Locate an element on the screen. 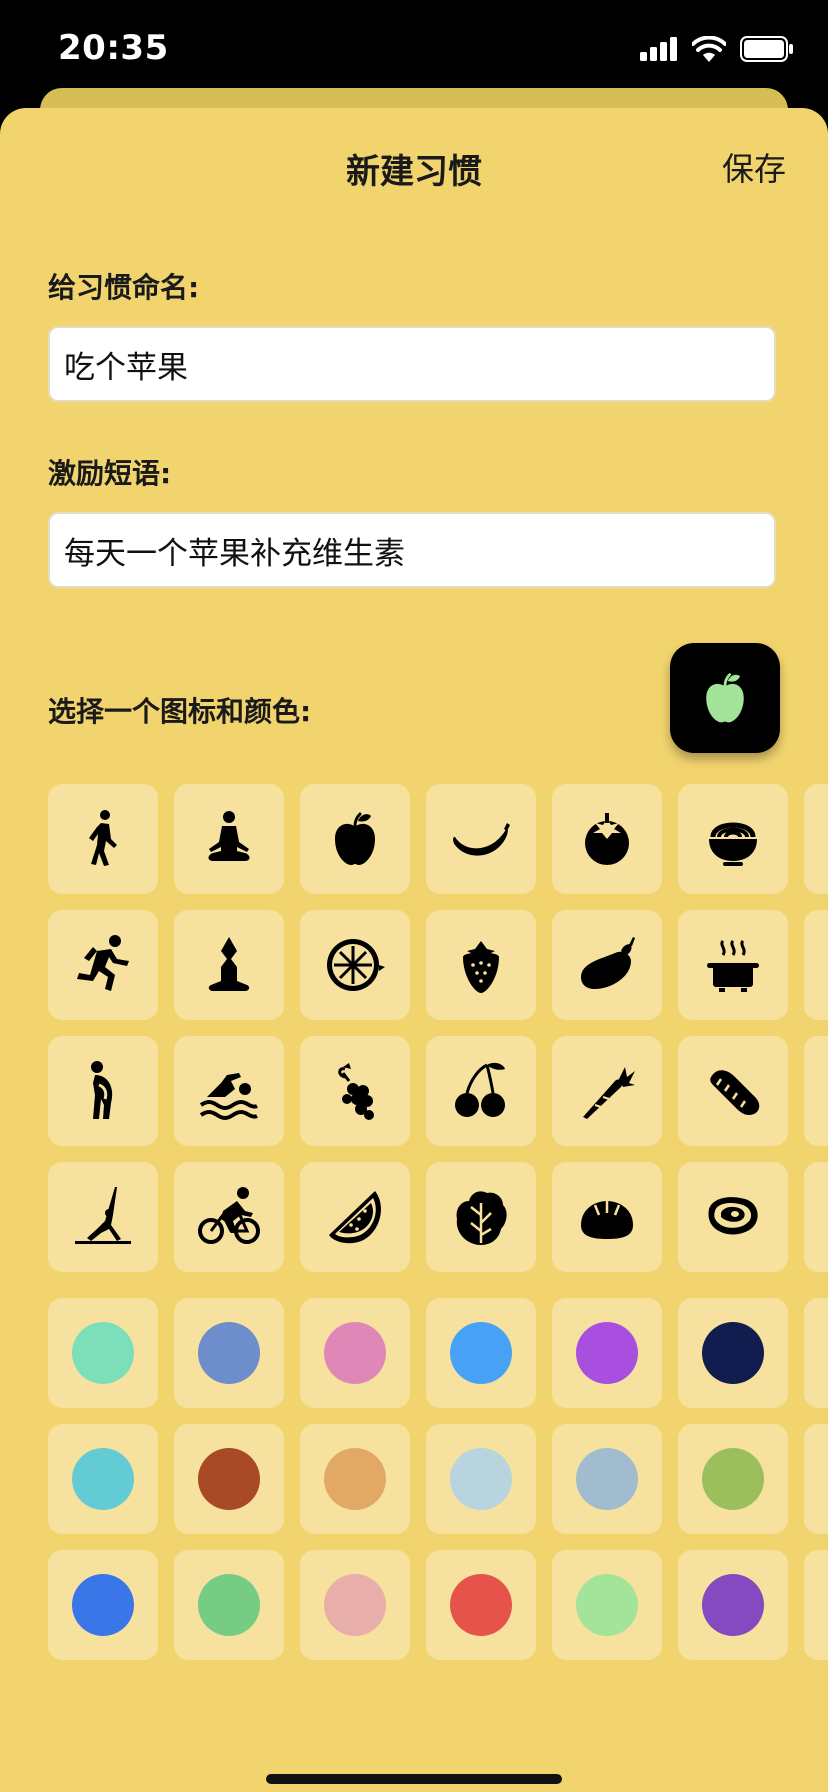 Image resolution: width=828 pixels, height=1792 pixels. icon-option-cherries is located at coordinates (481, 1091).